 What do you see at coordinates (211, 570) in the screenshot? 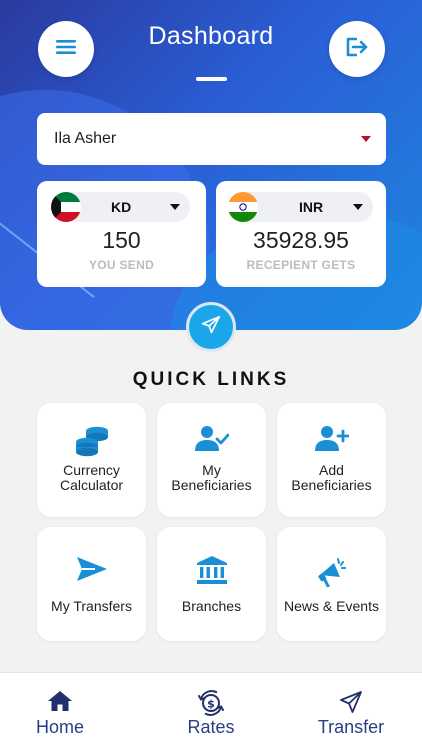
I see `bank-icon` at bounding box center [211, 570].